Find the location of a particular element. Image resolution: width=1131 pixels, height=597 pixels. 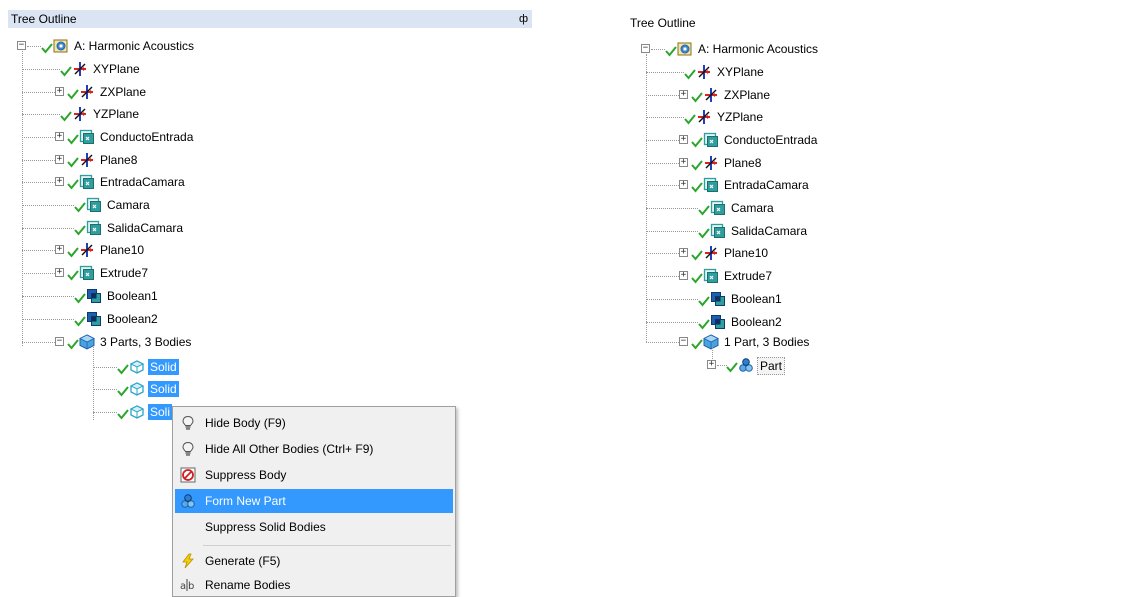

part-item: Part is located at coordinates (771, 366).